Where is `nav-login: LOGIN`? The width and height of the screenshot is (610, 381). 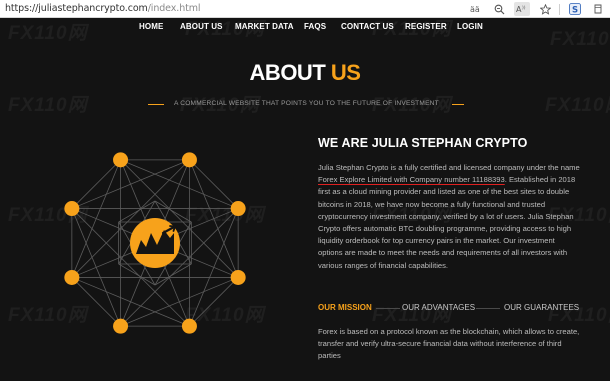
nav-login: LOGIN is located at coordinates (470, 26).